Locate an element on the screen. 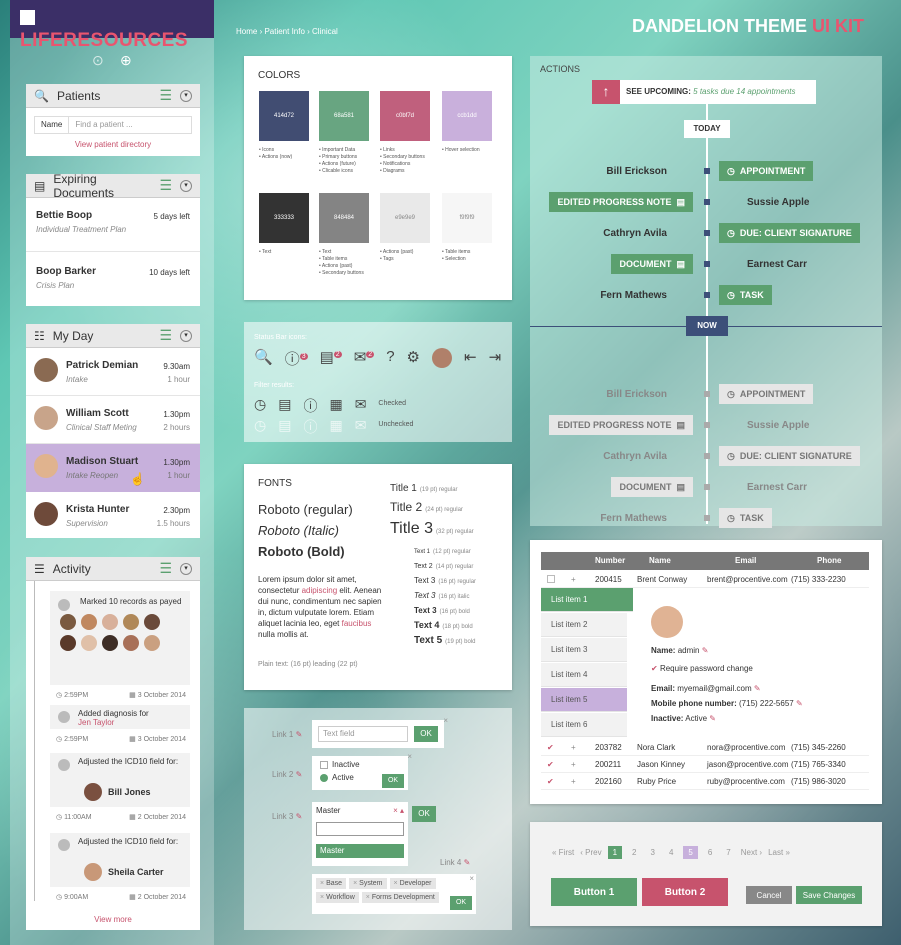  col-phone: Phone is located at coordinates (829, 560).